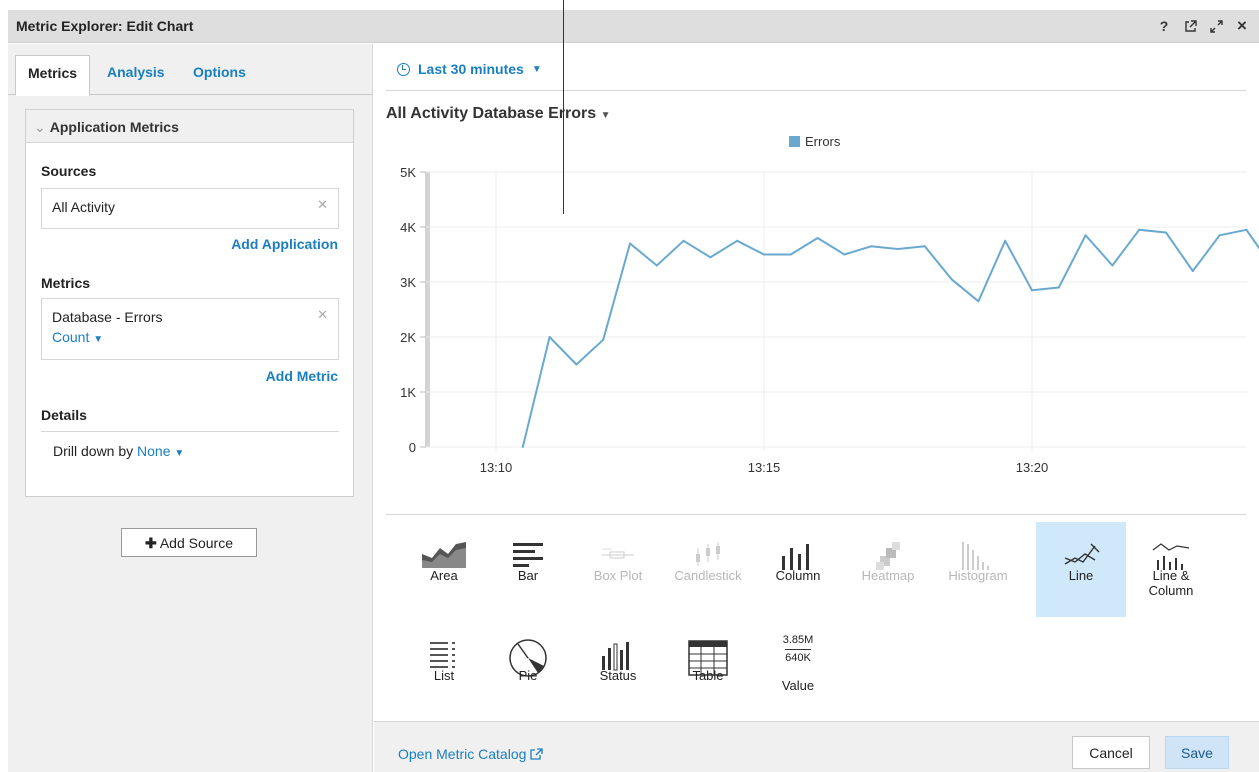 This screenshot has height=772, width=1259. I want to click on chart-type-heatmap: Heatmap, so click(888, 569).